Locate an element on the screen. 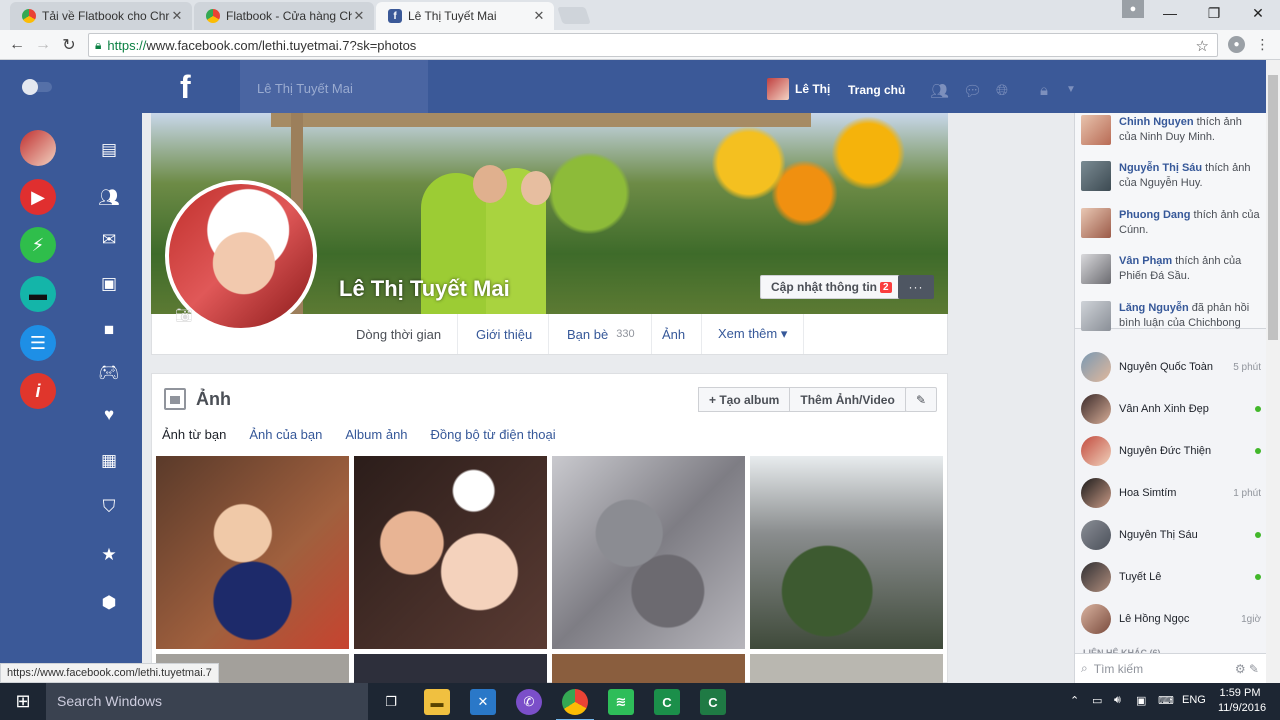 The height and width of the screenshot is (720, 1280). privacy-lock-icon: 🔒︎ is located at coordinates (1044, 90).